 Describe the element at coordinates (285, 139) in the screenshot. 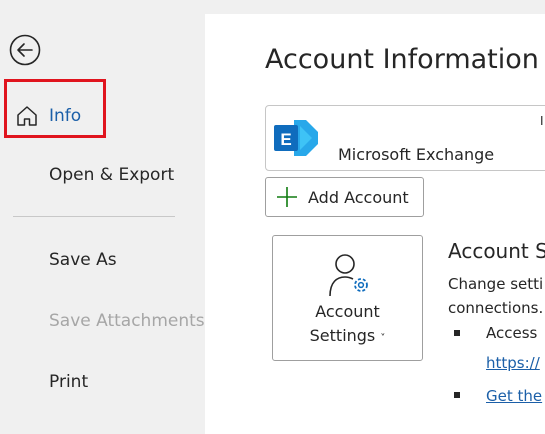

I see `svg-text: E` at that location.